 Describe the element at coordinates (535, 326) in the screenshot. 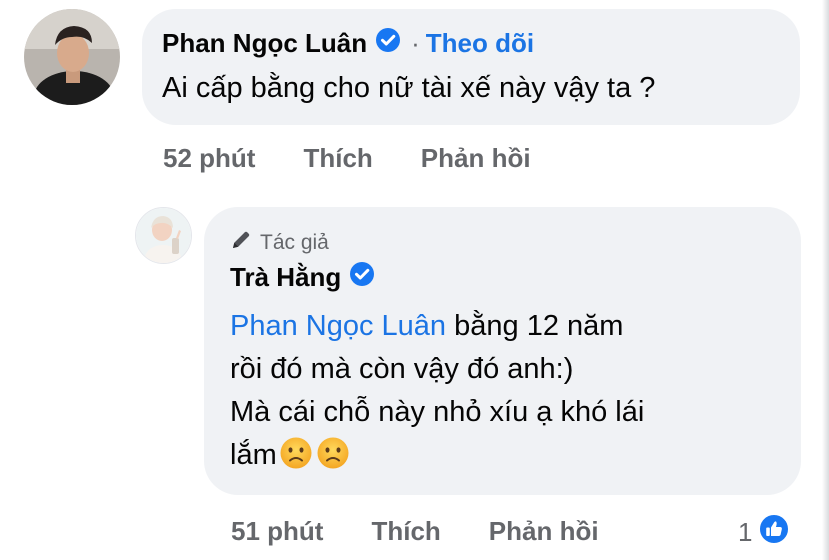

I see `reply-text-segment: bằng 12 năm` at that location.